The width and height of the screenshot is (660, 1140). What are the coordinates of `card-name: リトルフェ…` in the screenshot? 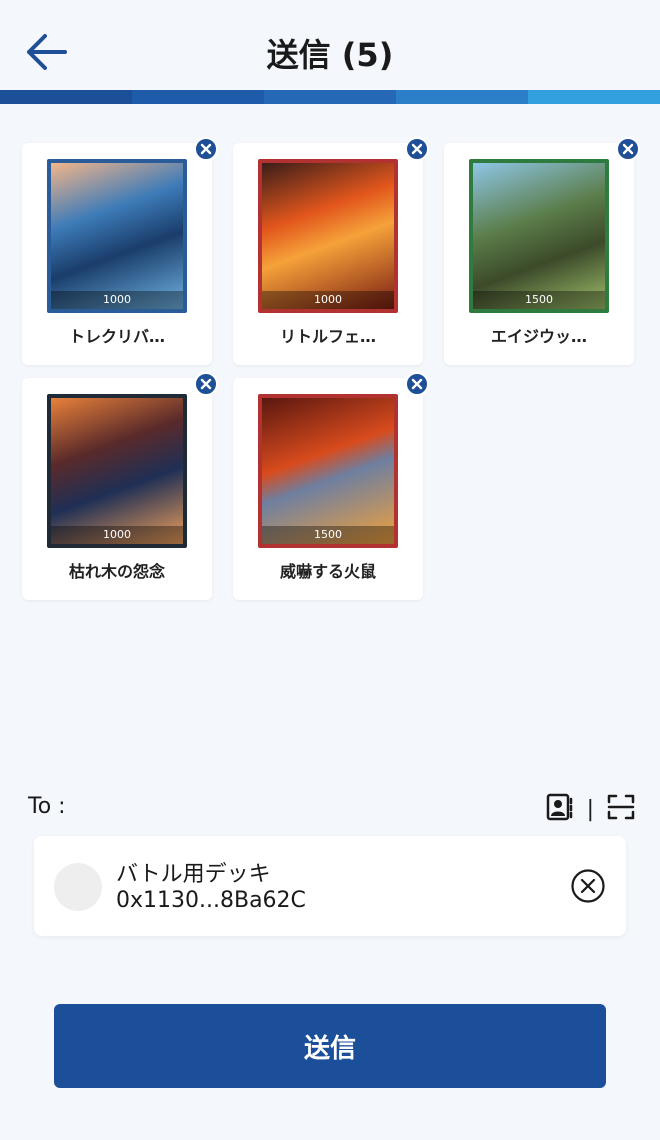 It's located at (327, 336).